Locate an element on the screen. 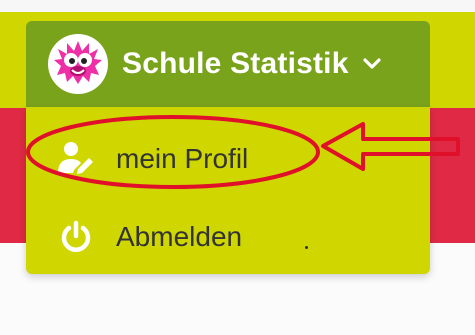  user-edit-icon is located at coordinates (76, 159).